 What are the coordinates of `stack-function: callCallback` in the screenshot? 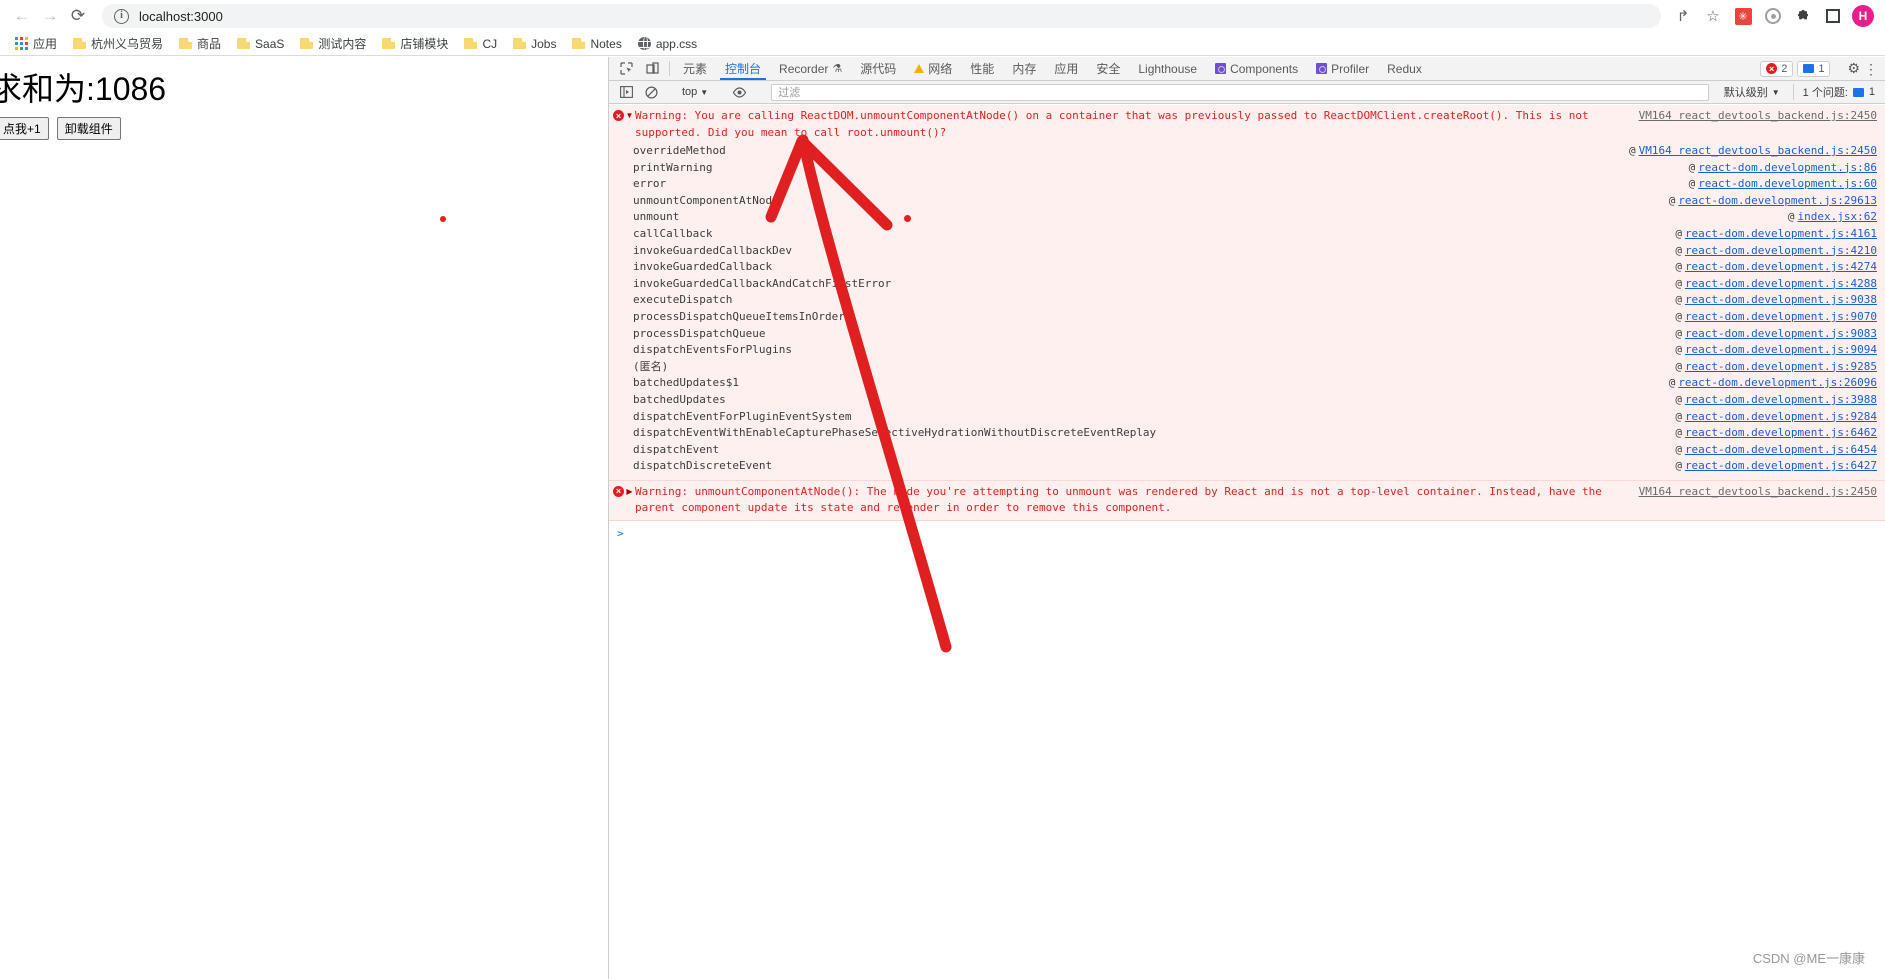 It's located at (673, 233).